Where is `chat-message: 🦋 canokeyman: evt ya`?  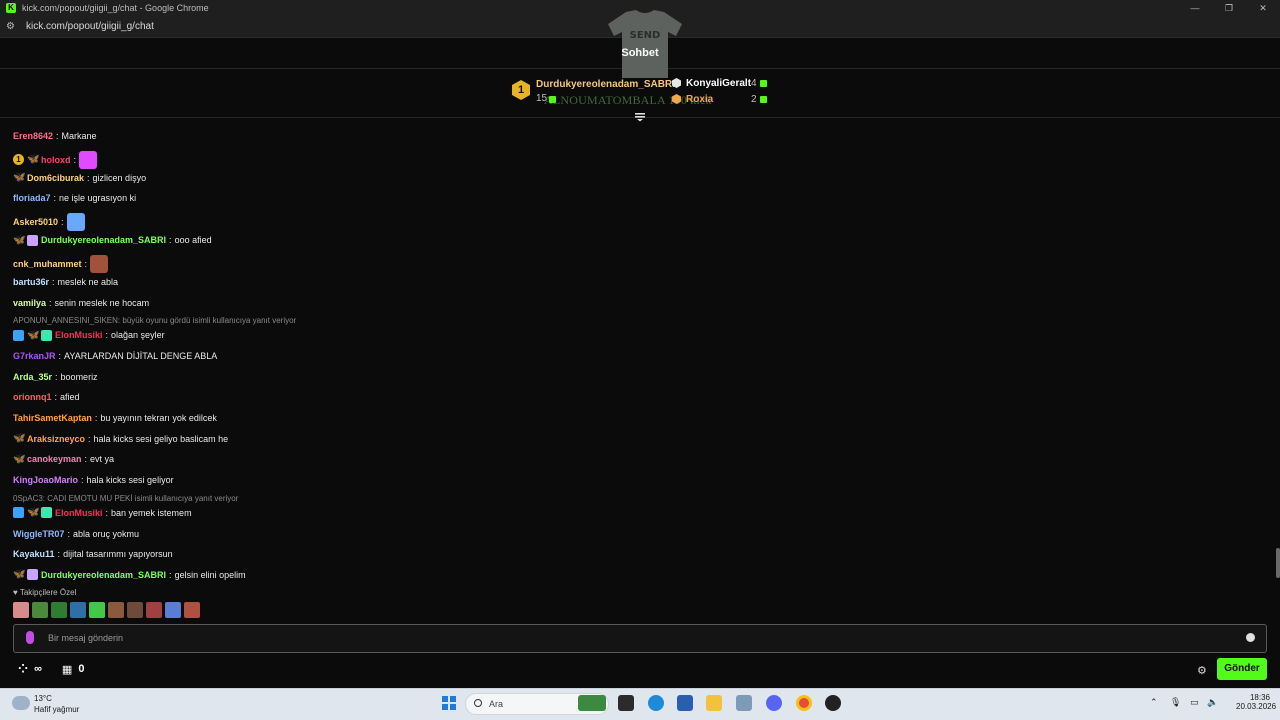
chat-message: 🦋 canokeyman: evt ya is located at coordinates (63, 459).